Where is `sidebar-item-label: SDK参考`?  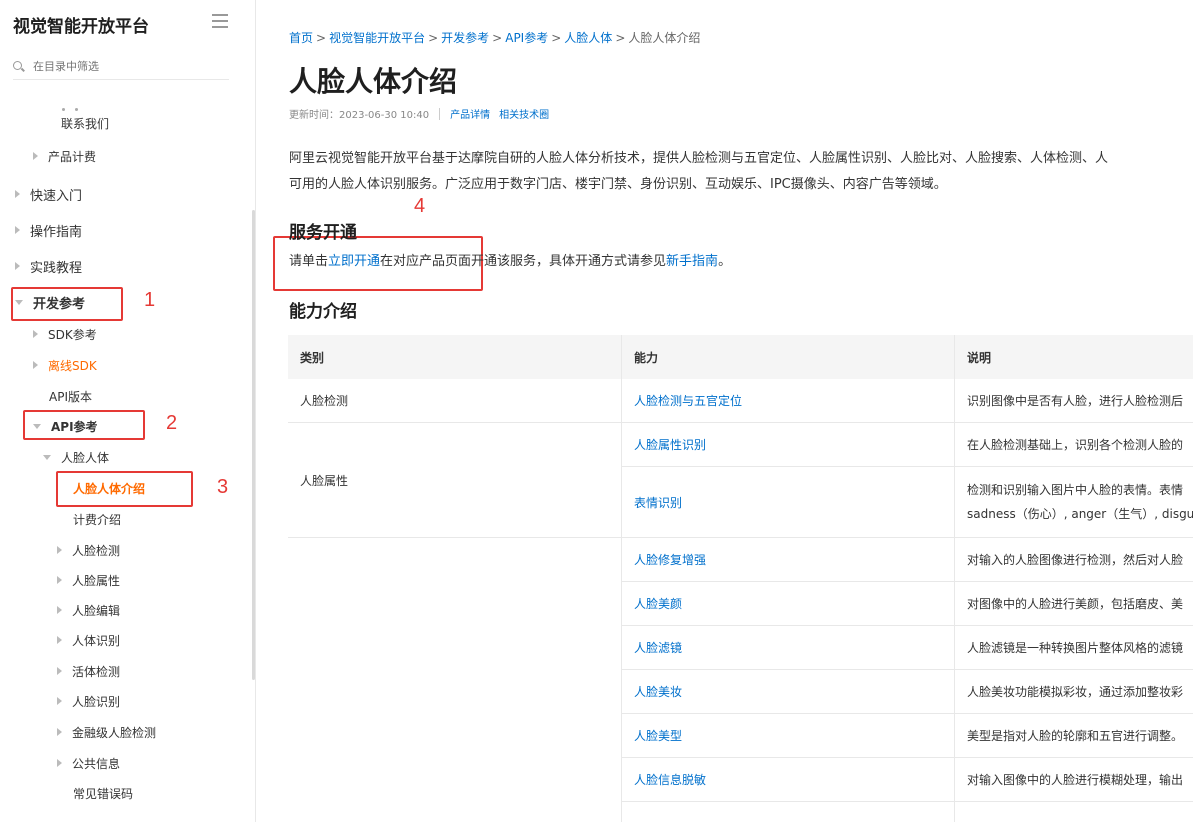 sidebar-item-label: SDK参考 is located at coordinates (72, 334).